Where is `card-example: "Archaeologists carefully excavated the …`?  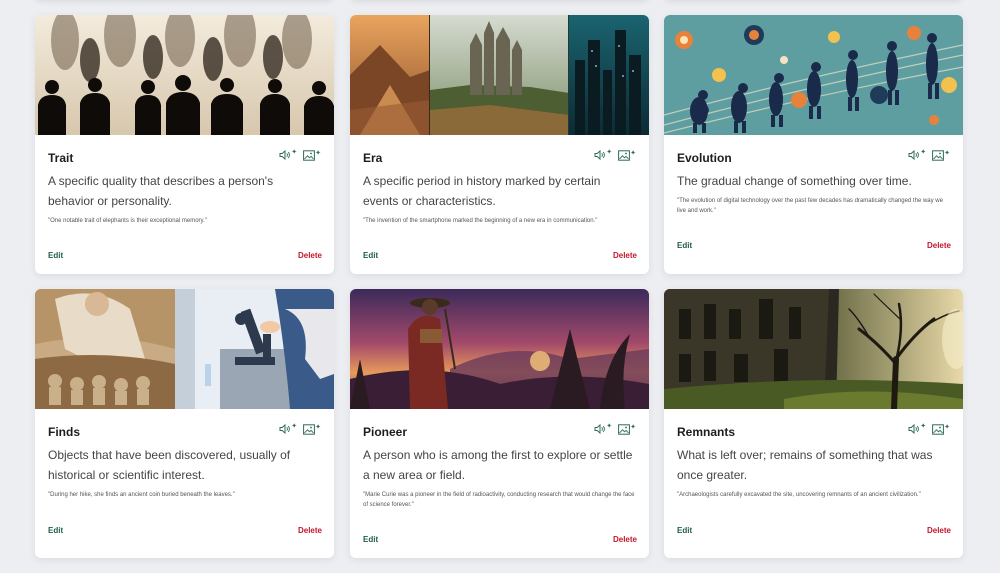
card-example: "Archaeologists carefully excavated the … is located at coordinates (799, 495).